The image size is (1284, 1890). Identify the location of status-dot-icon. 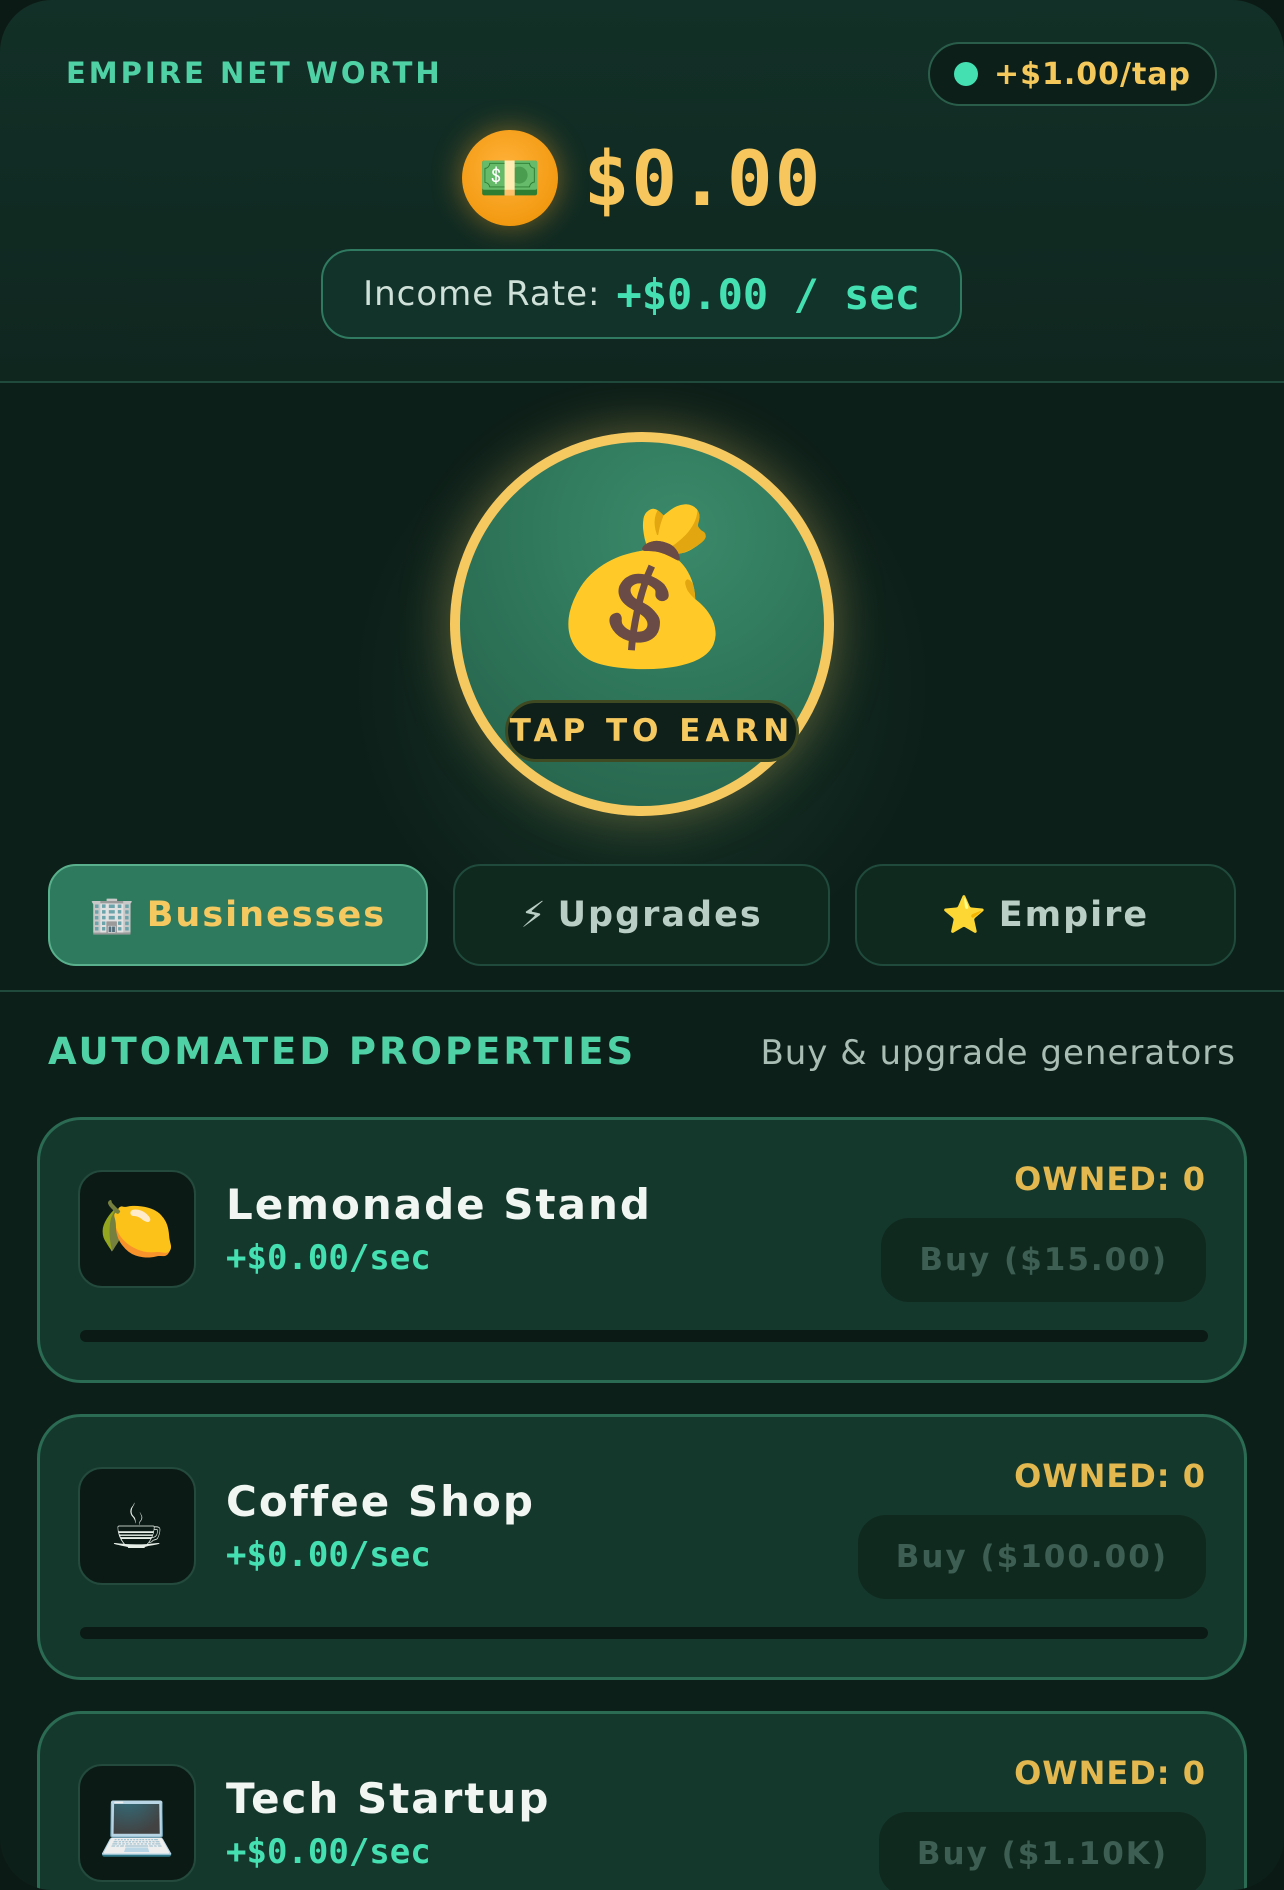
(965, 74).